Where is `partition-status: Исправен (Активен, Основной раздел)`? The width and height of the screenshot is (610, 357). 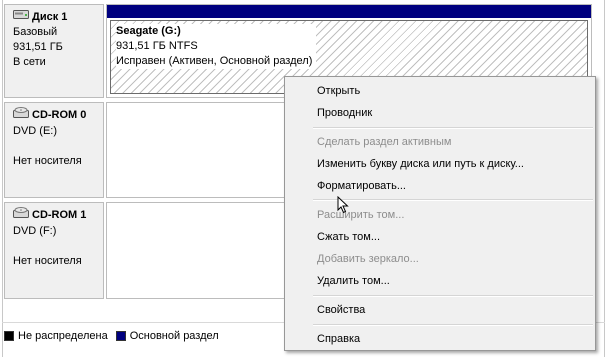 partition-status: Исправен (Активен, Основной раздел) is located at coordinates (214, 61).